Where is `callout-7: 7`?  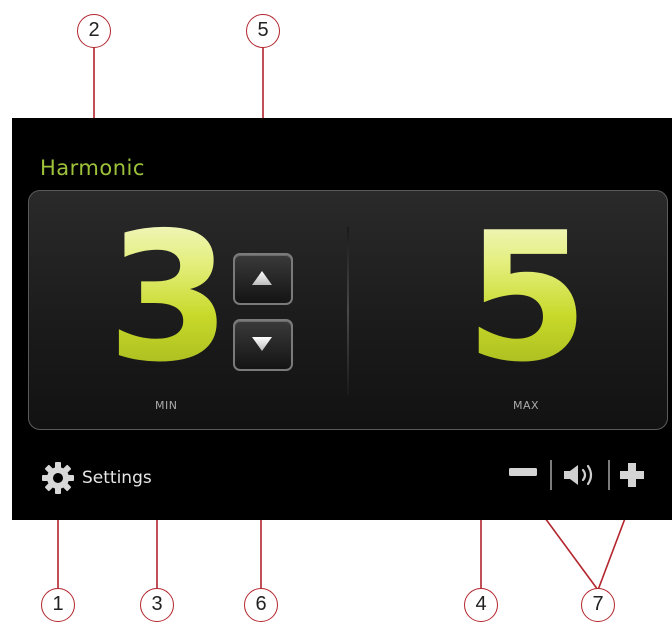
callout-7: 7 is located at coordinates (598, 605).